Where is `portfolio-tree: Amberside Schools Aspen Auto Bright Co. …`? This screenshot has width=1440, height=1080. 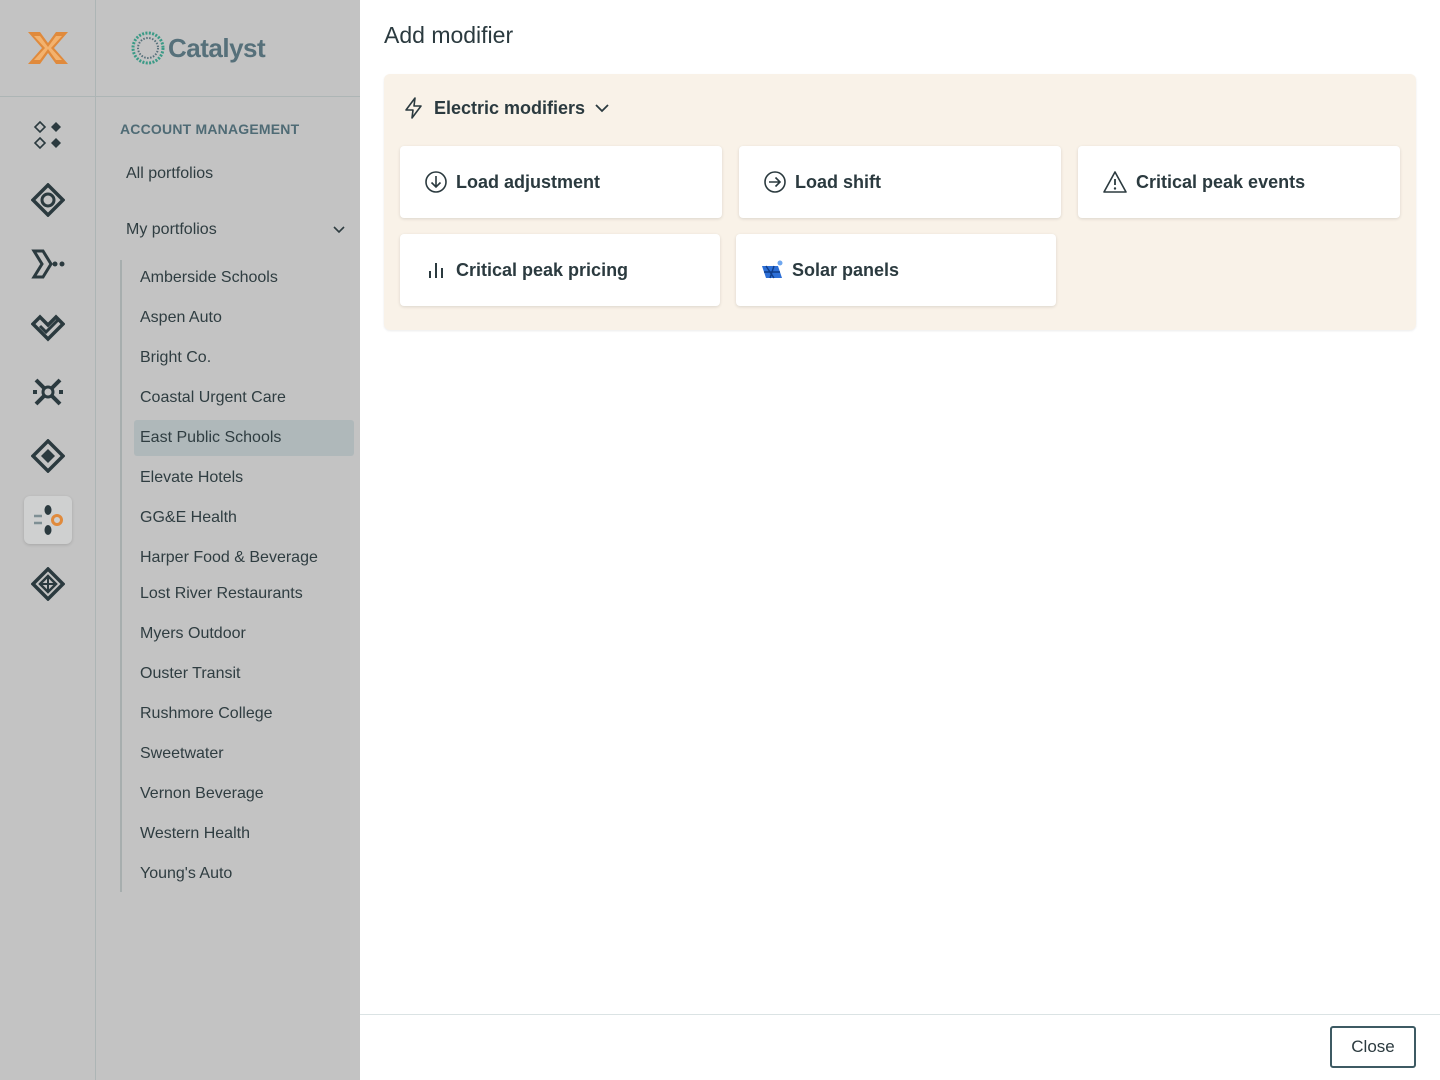 portfolio-tree: Amberside Schools Aspen Auto Bright Co. … is located at coordinates (237, 576).